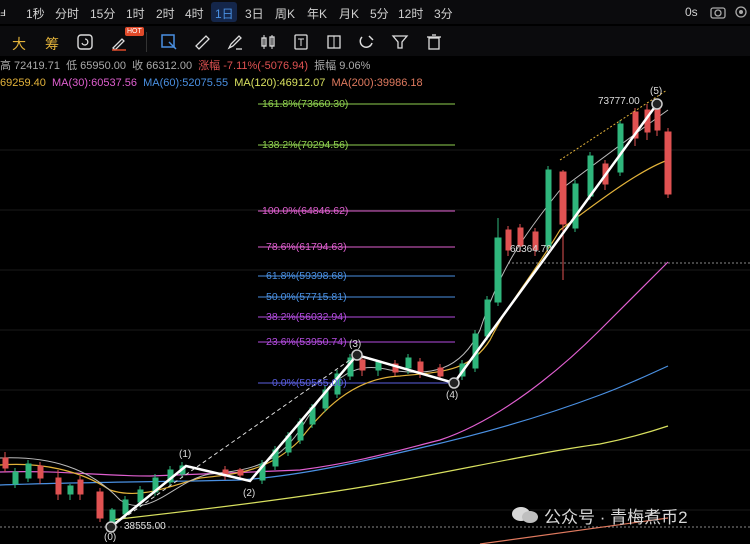  What do you see at coordinates (306, 297) in the screenshot?
I see `fib-50: 50.0%(57715.81)` at bounding box center [306, 297].